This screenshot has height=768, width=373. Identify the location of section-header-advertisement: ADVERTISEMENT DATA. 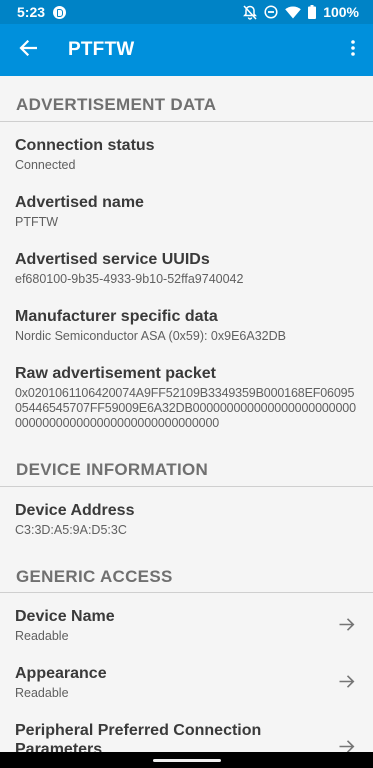
(116, 104).